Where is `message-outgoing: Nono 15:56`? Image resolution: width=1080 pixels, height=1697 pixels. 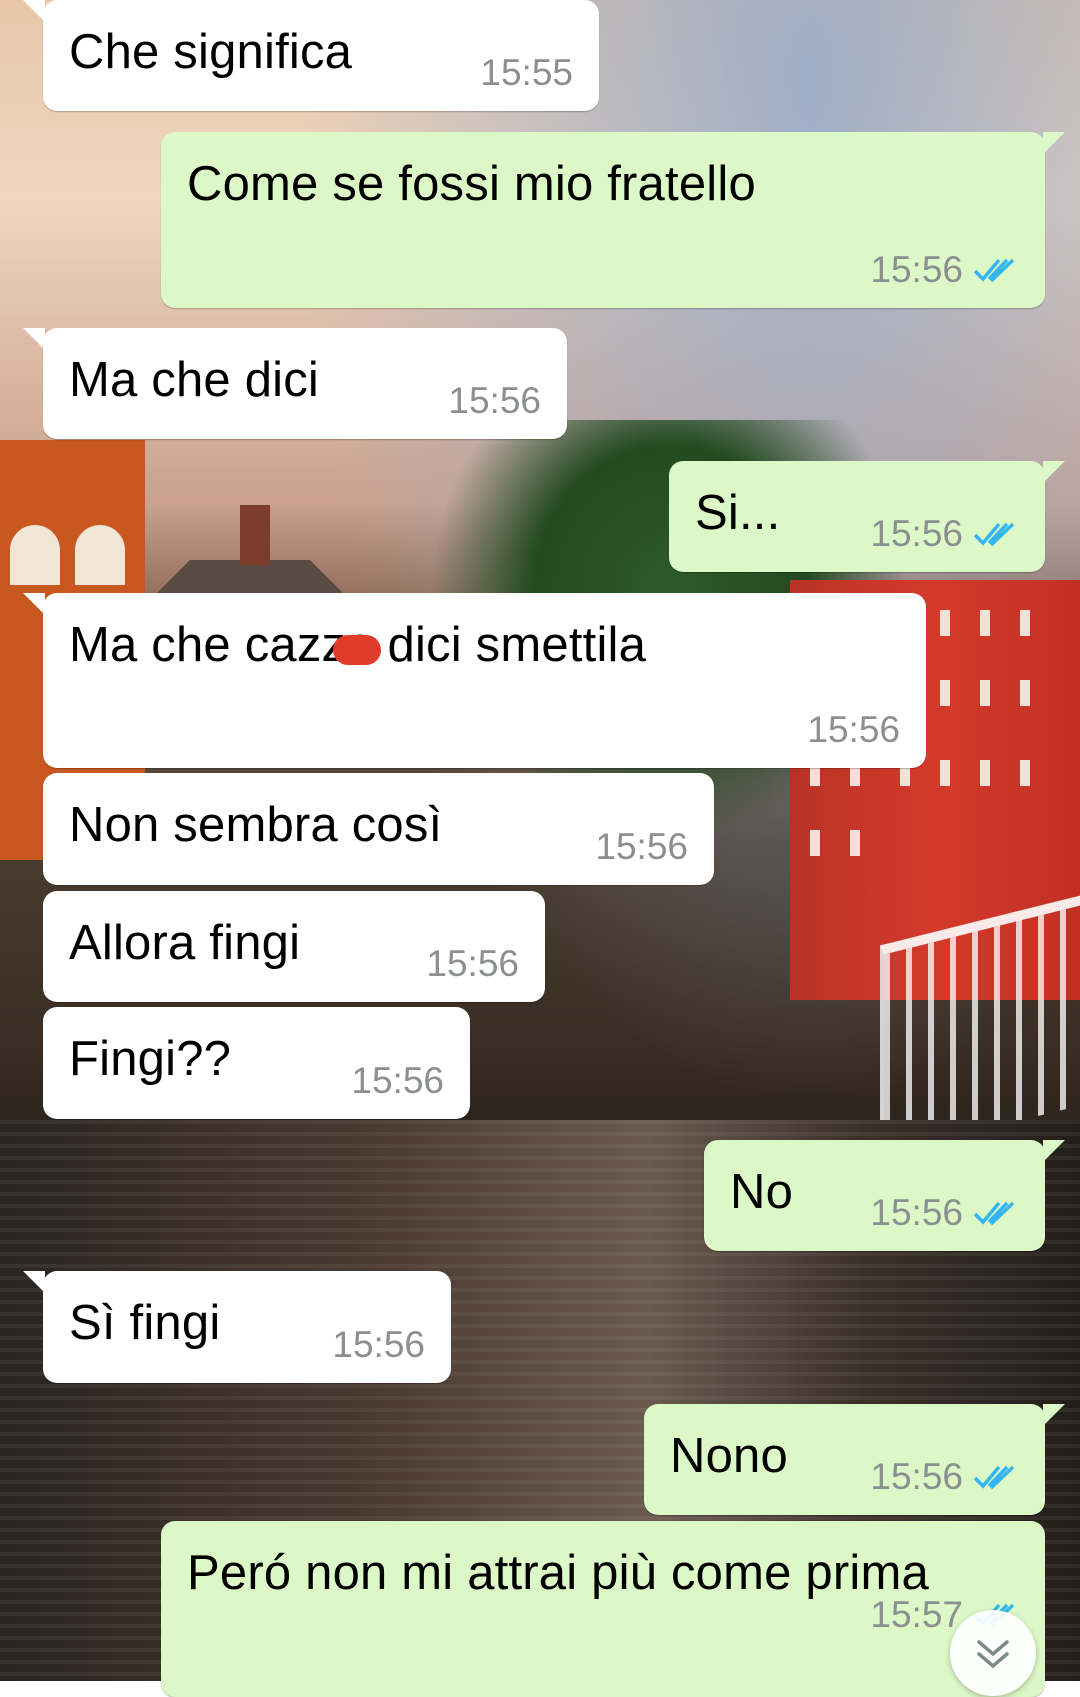 message-outgoing: Nono 15:56 is located at coordinates (854, 1459).